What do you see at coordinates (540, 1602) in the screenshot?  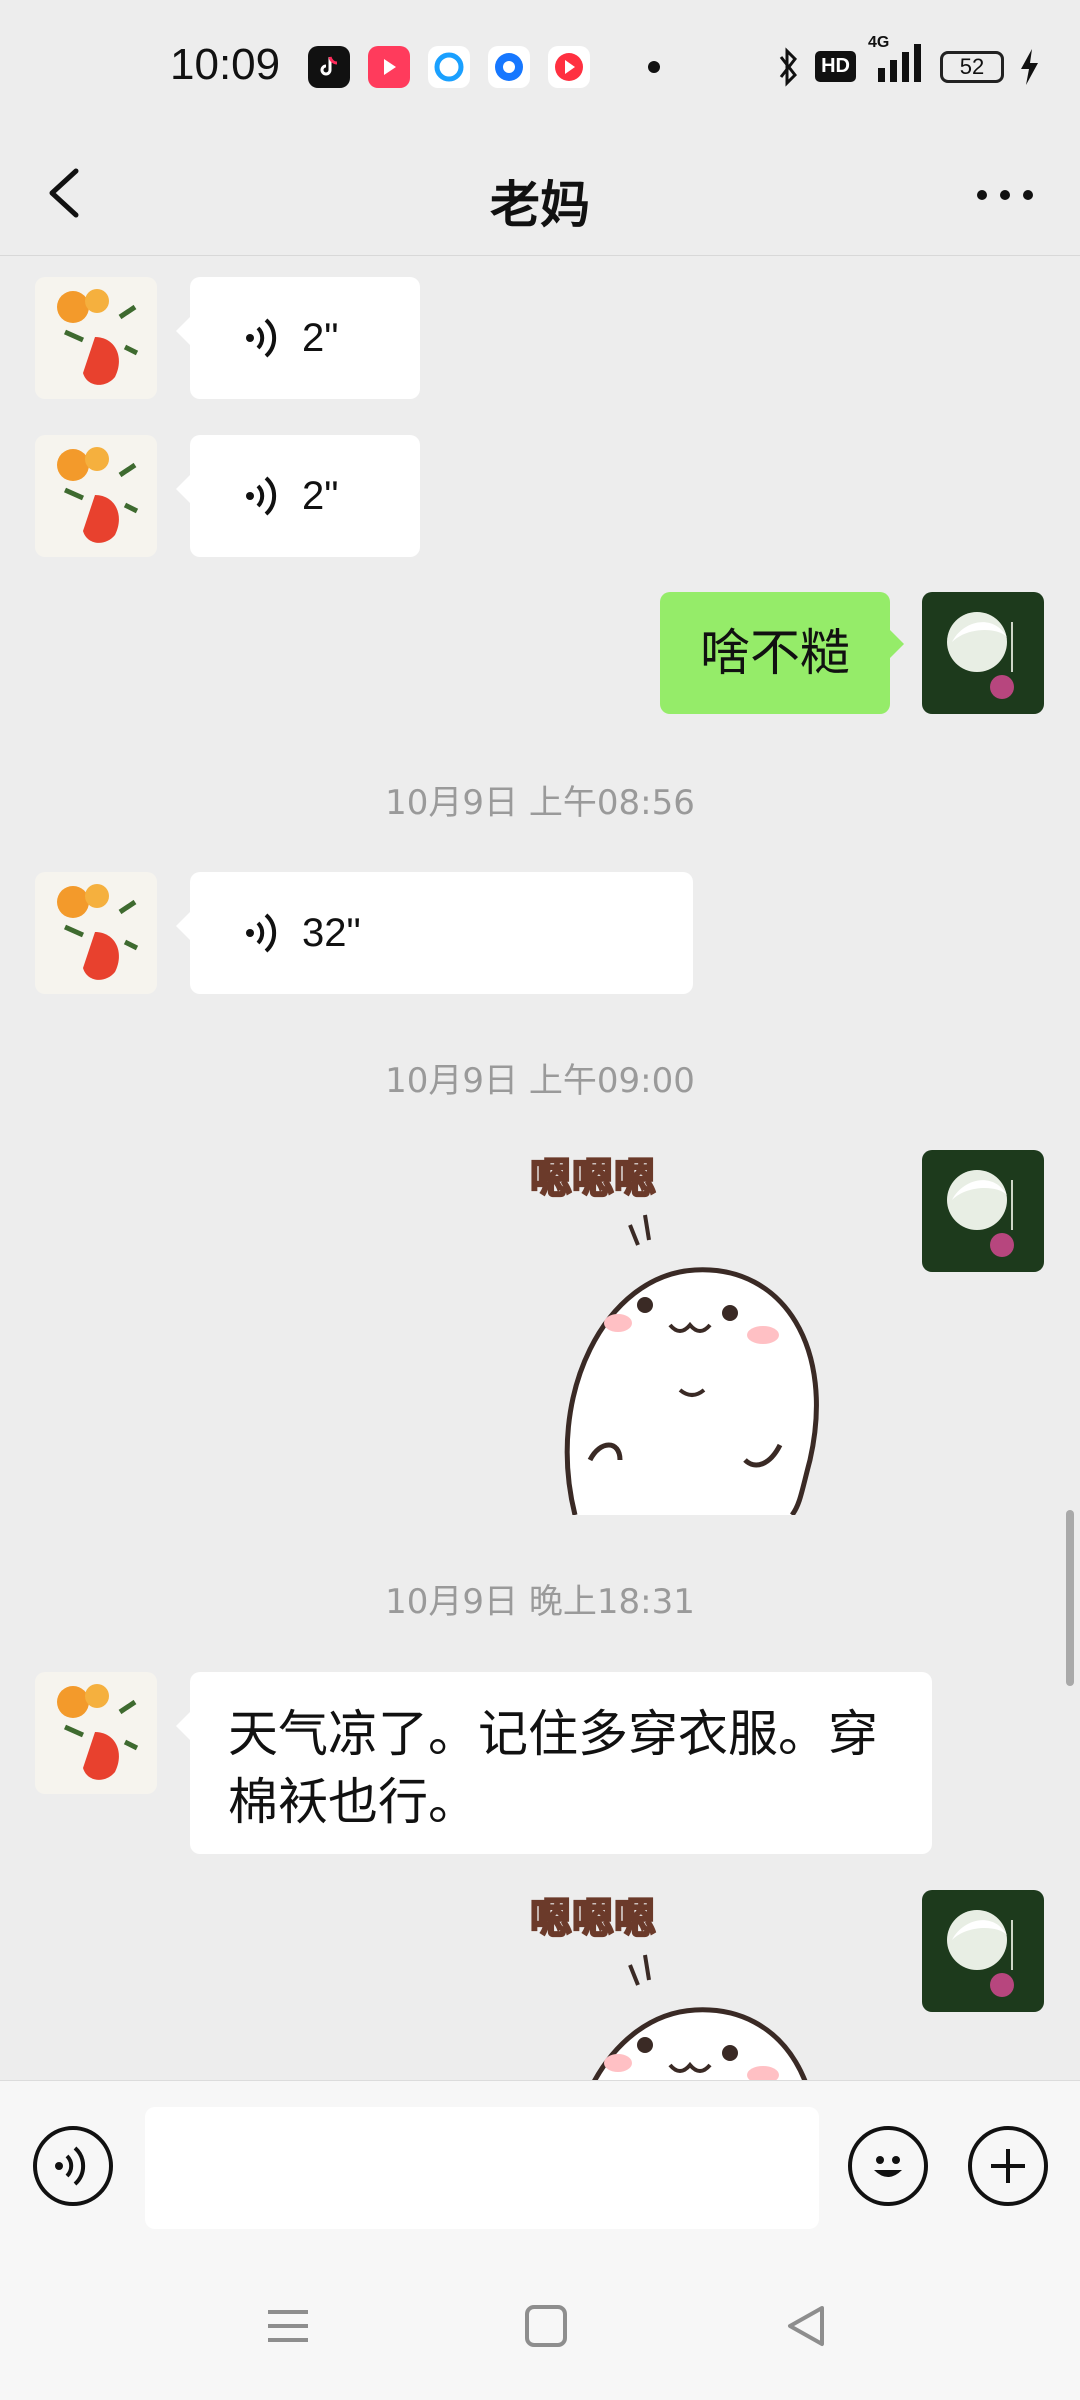 I see `timestamp: 10月9日 晚上18:31` at bounding box center [540, 1602].